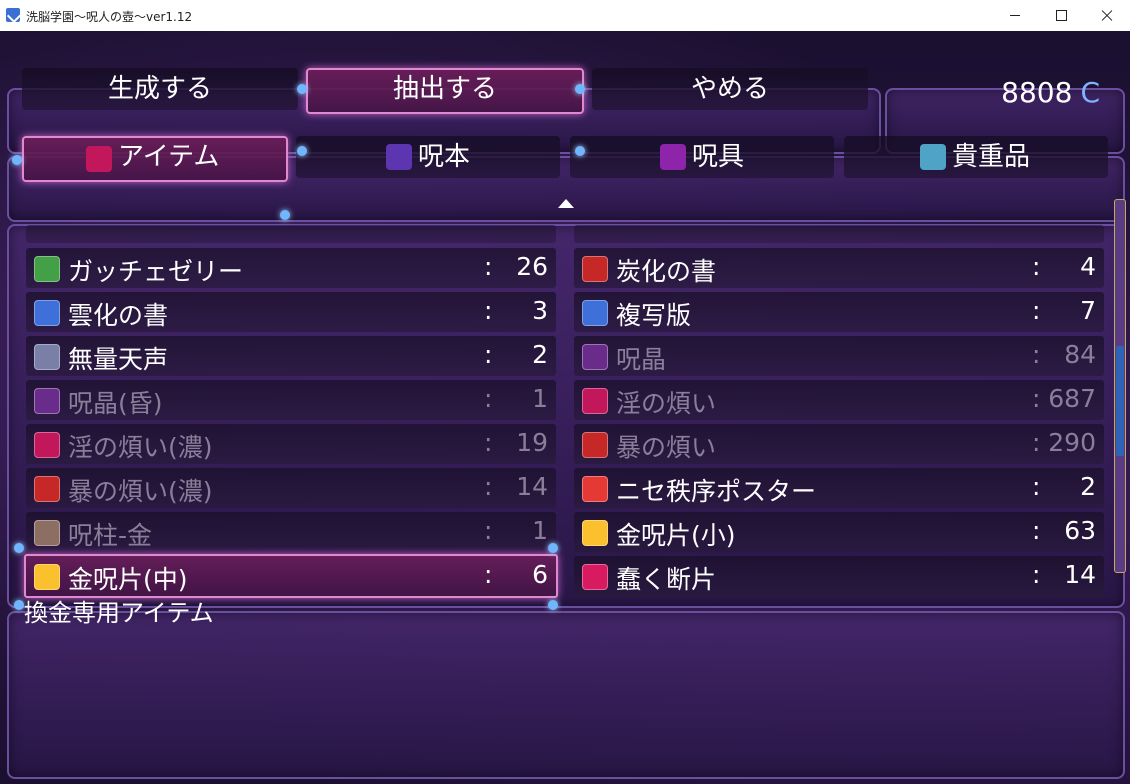 The height and width of the screenshot is (784, 1130). What do you see at coordinates (839, 532) in the screenshot?
I see `list-item: 金呪片(小):63` at bounding box center [839, 532].